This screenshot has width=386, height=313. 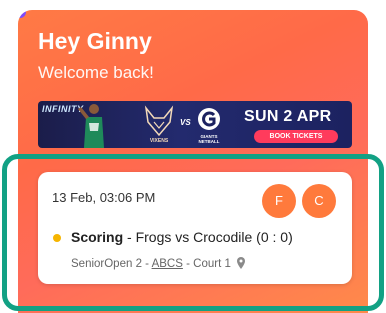 I want to click on event-date: SUN 2 APR, so click(x=288, y=116).